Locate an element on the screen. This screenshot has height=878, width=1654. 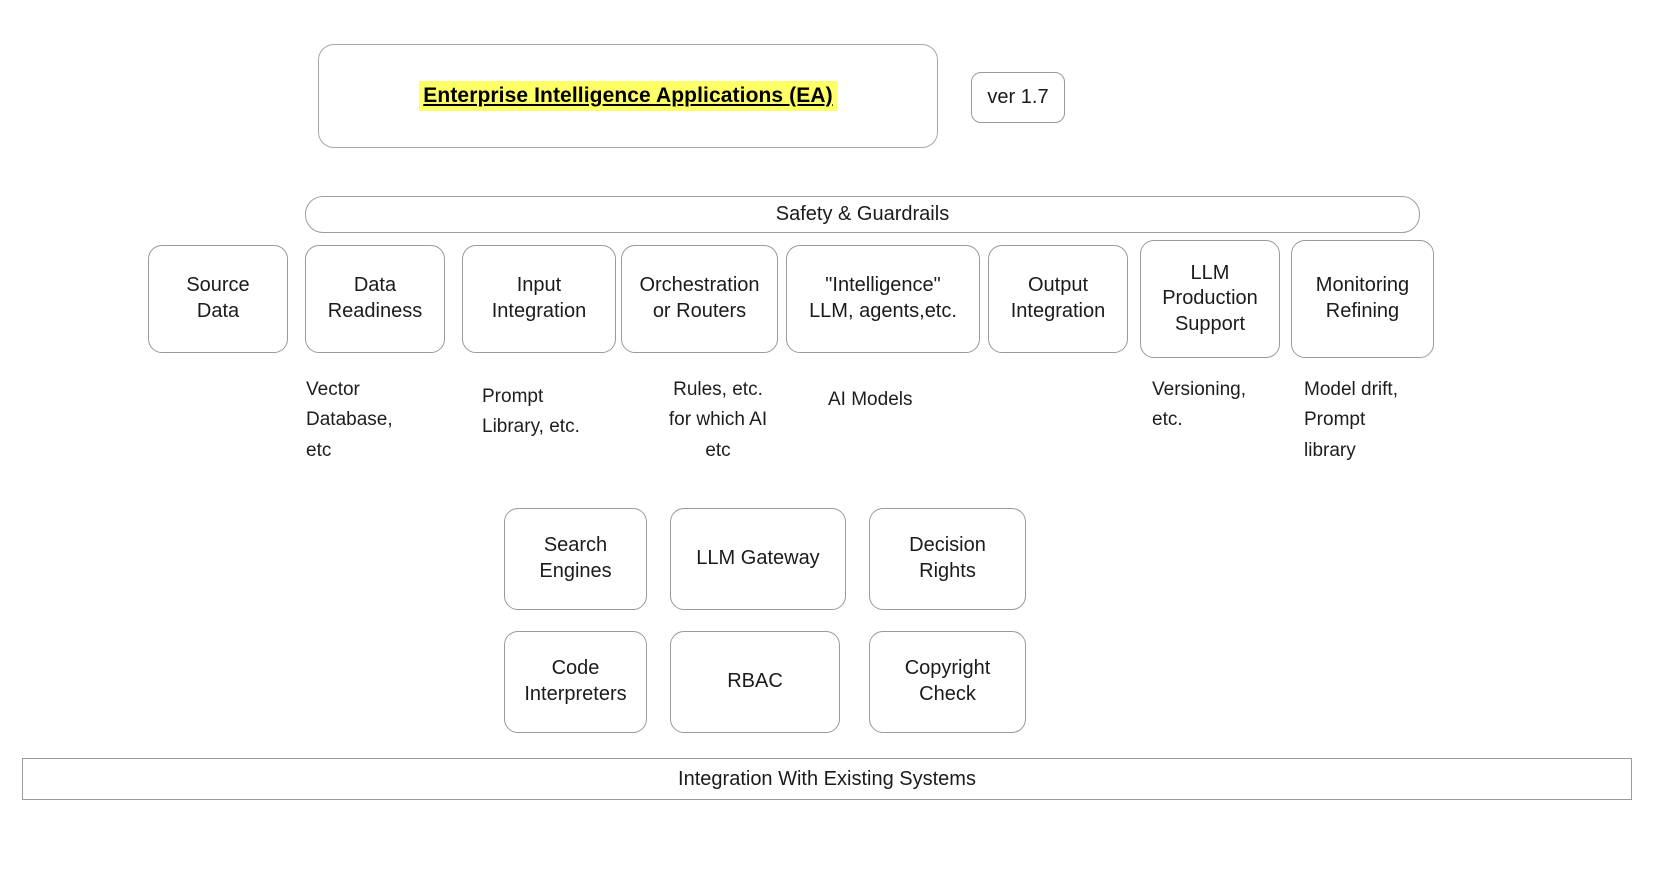
caption-vector-database: Vector Database, etc is located at coordinates (349, 420).